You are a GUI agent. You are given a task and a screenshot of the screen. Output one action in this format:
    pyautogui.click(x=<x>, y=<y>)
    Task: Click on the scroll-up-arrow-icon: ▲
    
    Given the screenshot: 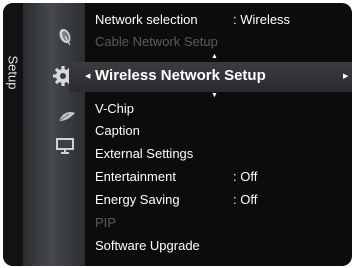 What is the action you would take?
    pyautogui.click(x=214, y=56)
    